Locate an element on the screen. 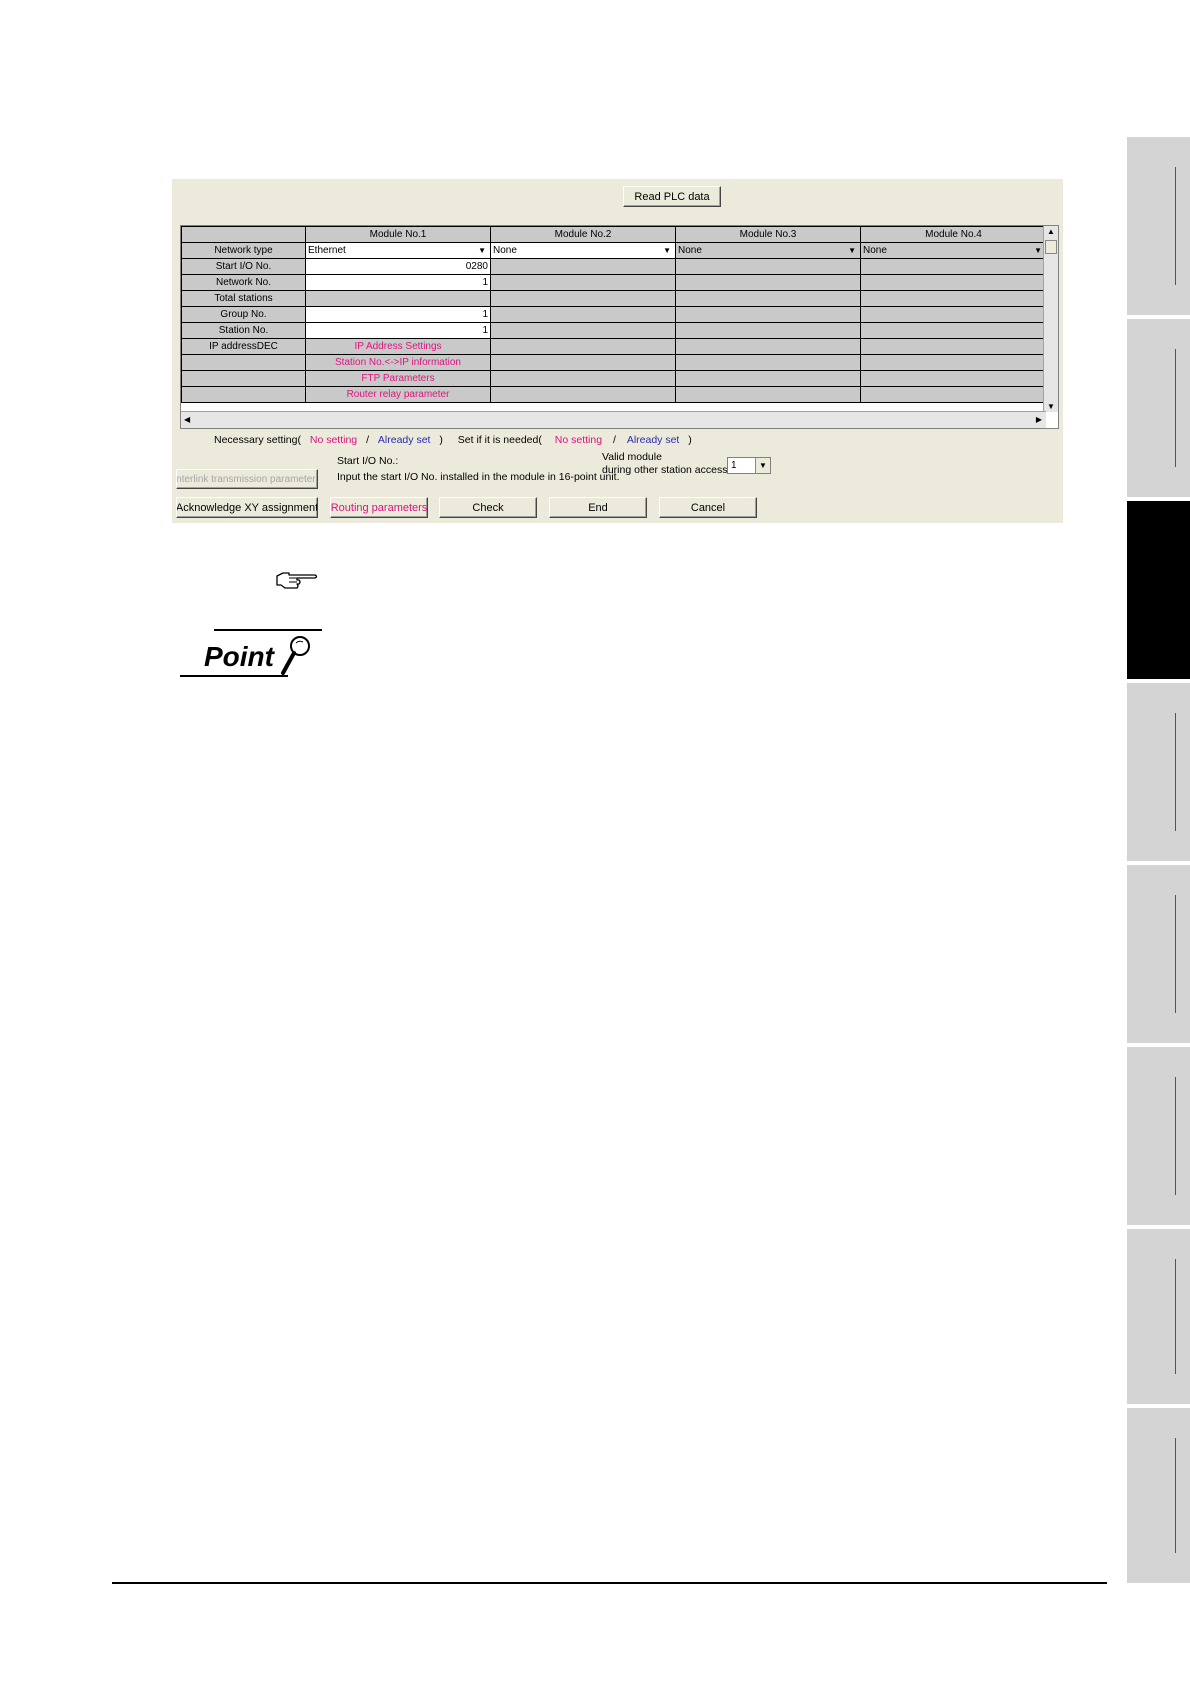 The height and width of the screenshot is (1684, 1190). table-row: Station No.<->IP information is located at coordinates (614, 362).